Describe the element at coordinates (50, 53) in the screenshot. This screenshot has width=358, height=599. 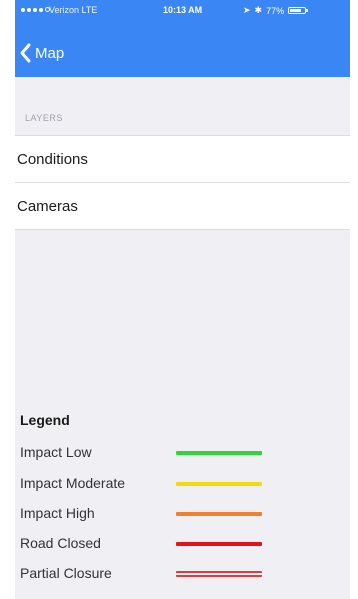
I see `back-button-label: Map` at that location.